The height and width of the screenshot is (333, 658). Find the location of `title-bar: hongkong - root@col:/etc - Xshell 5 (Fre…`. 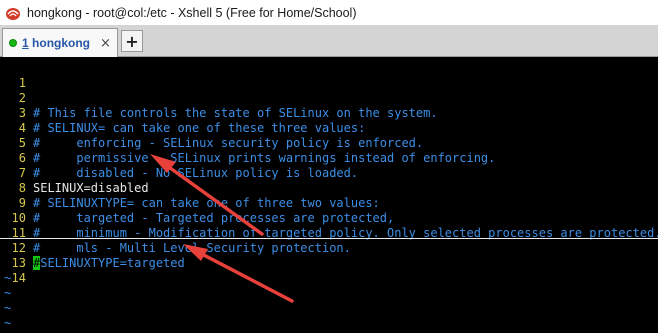

title-bar: hongkong - root@col:/etc - Xshell 5 (Fre… is located at coordinates (329, 12).